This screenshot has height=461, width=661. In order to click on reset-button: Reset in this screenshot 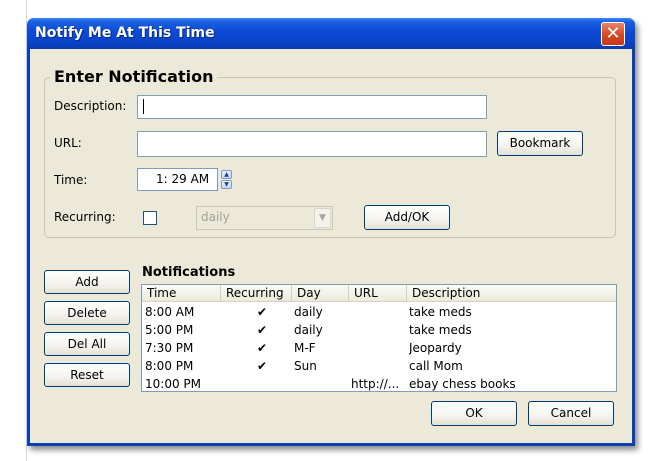, I will do `click(87, 375)`.